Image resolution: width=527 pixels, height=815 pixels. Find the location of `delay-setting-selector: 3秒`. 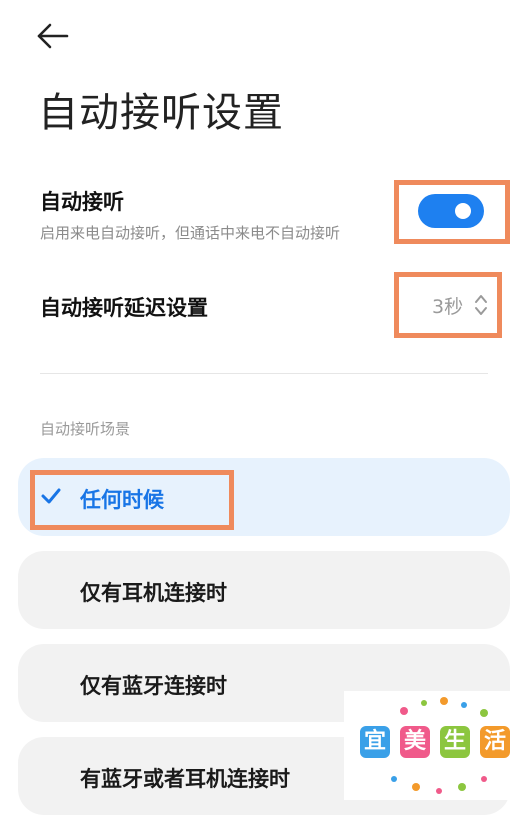

delay-setting-selector: 3秒 is located at coordinates (448, 305).